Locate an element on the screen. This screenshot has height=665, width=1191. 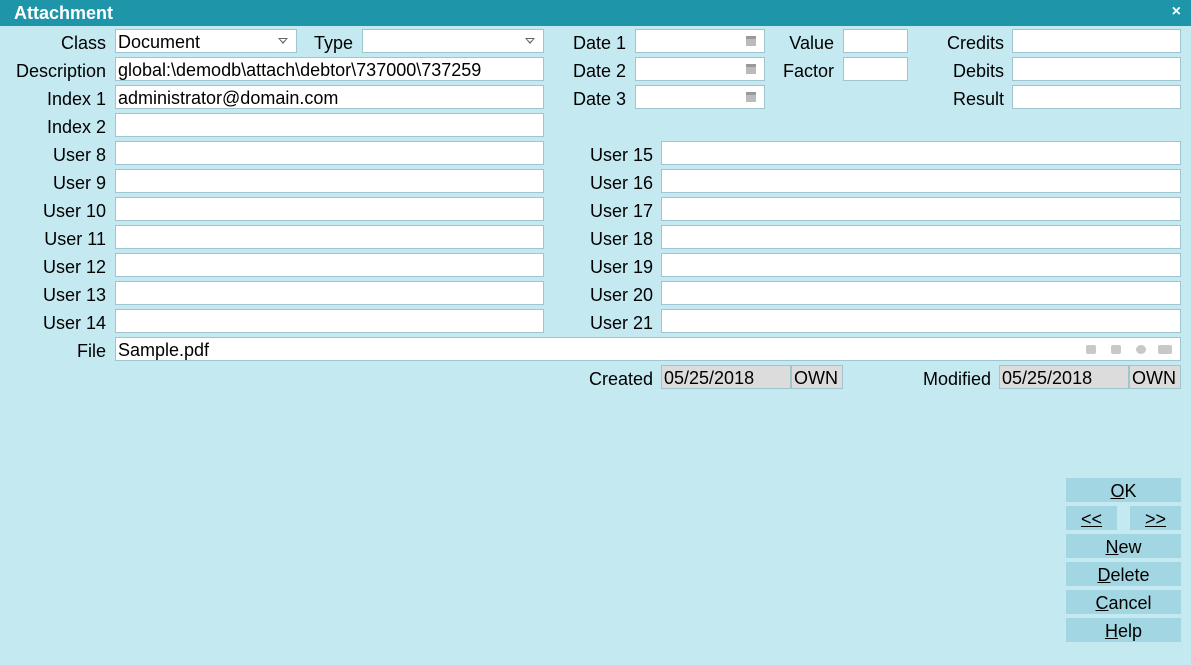
factor-field is located at coordinates (875, 69).